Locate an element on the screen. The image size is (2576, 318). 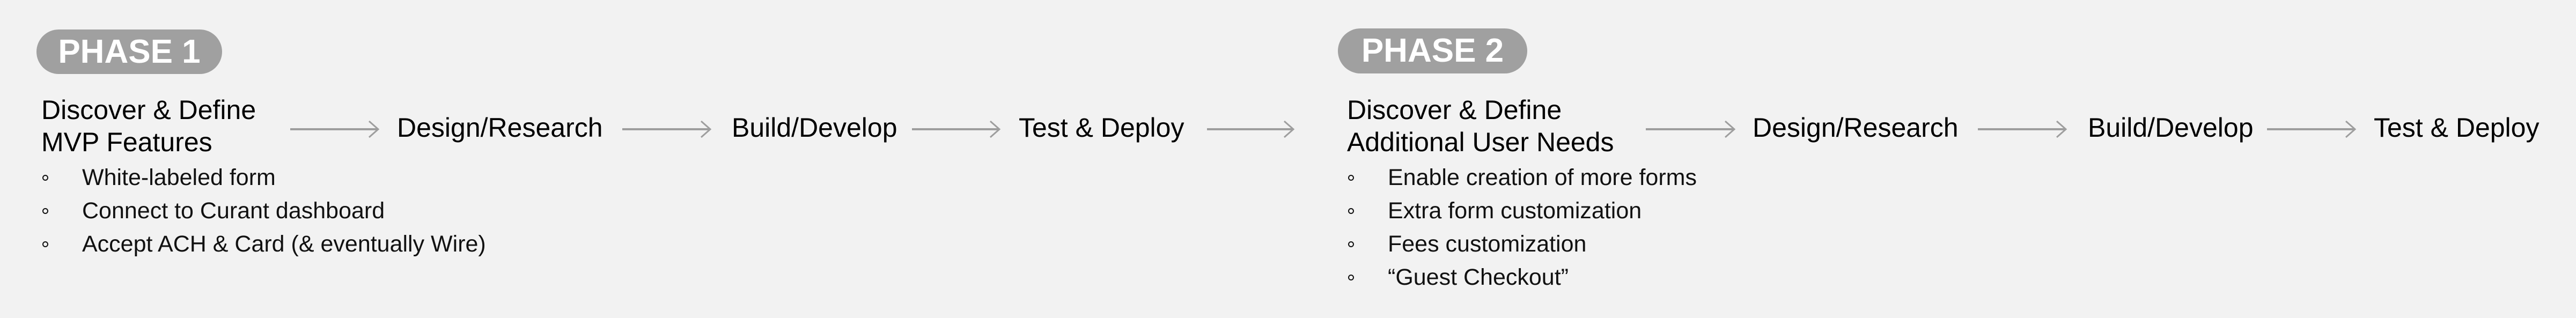
phase-2-heading-line-2: Additional User Needs is located at coordinates (1480, 142).